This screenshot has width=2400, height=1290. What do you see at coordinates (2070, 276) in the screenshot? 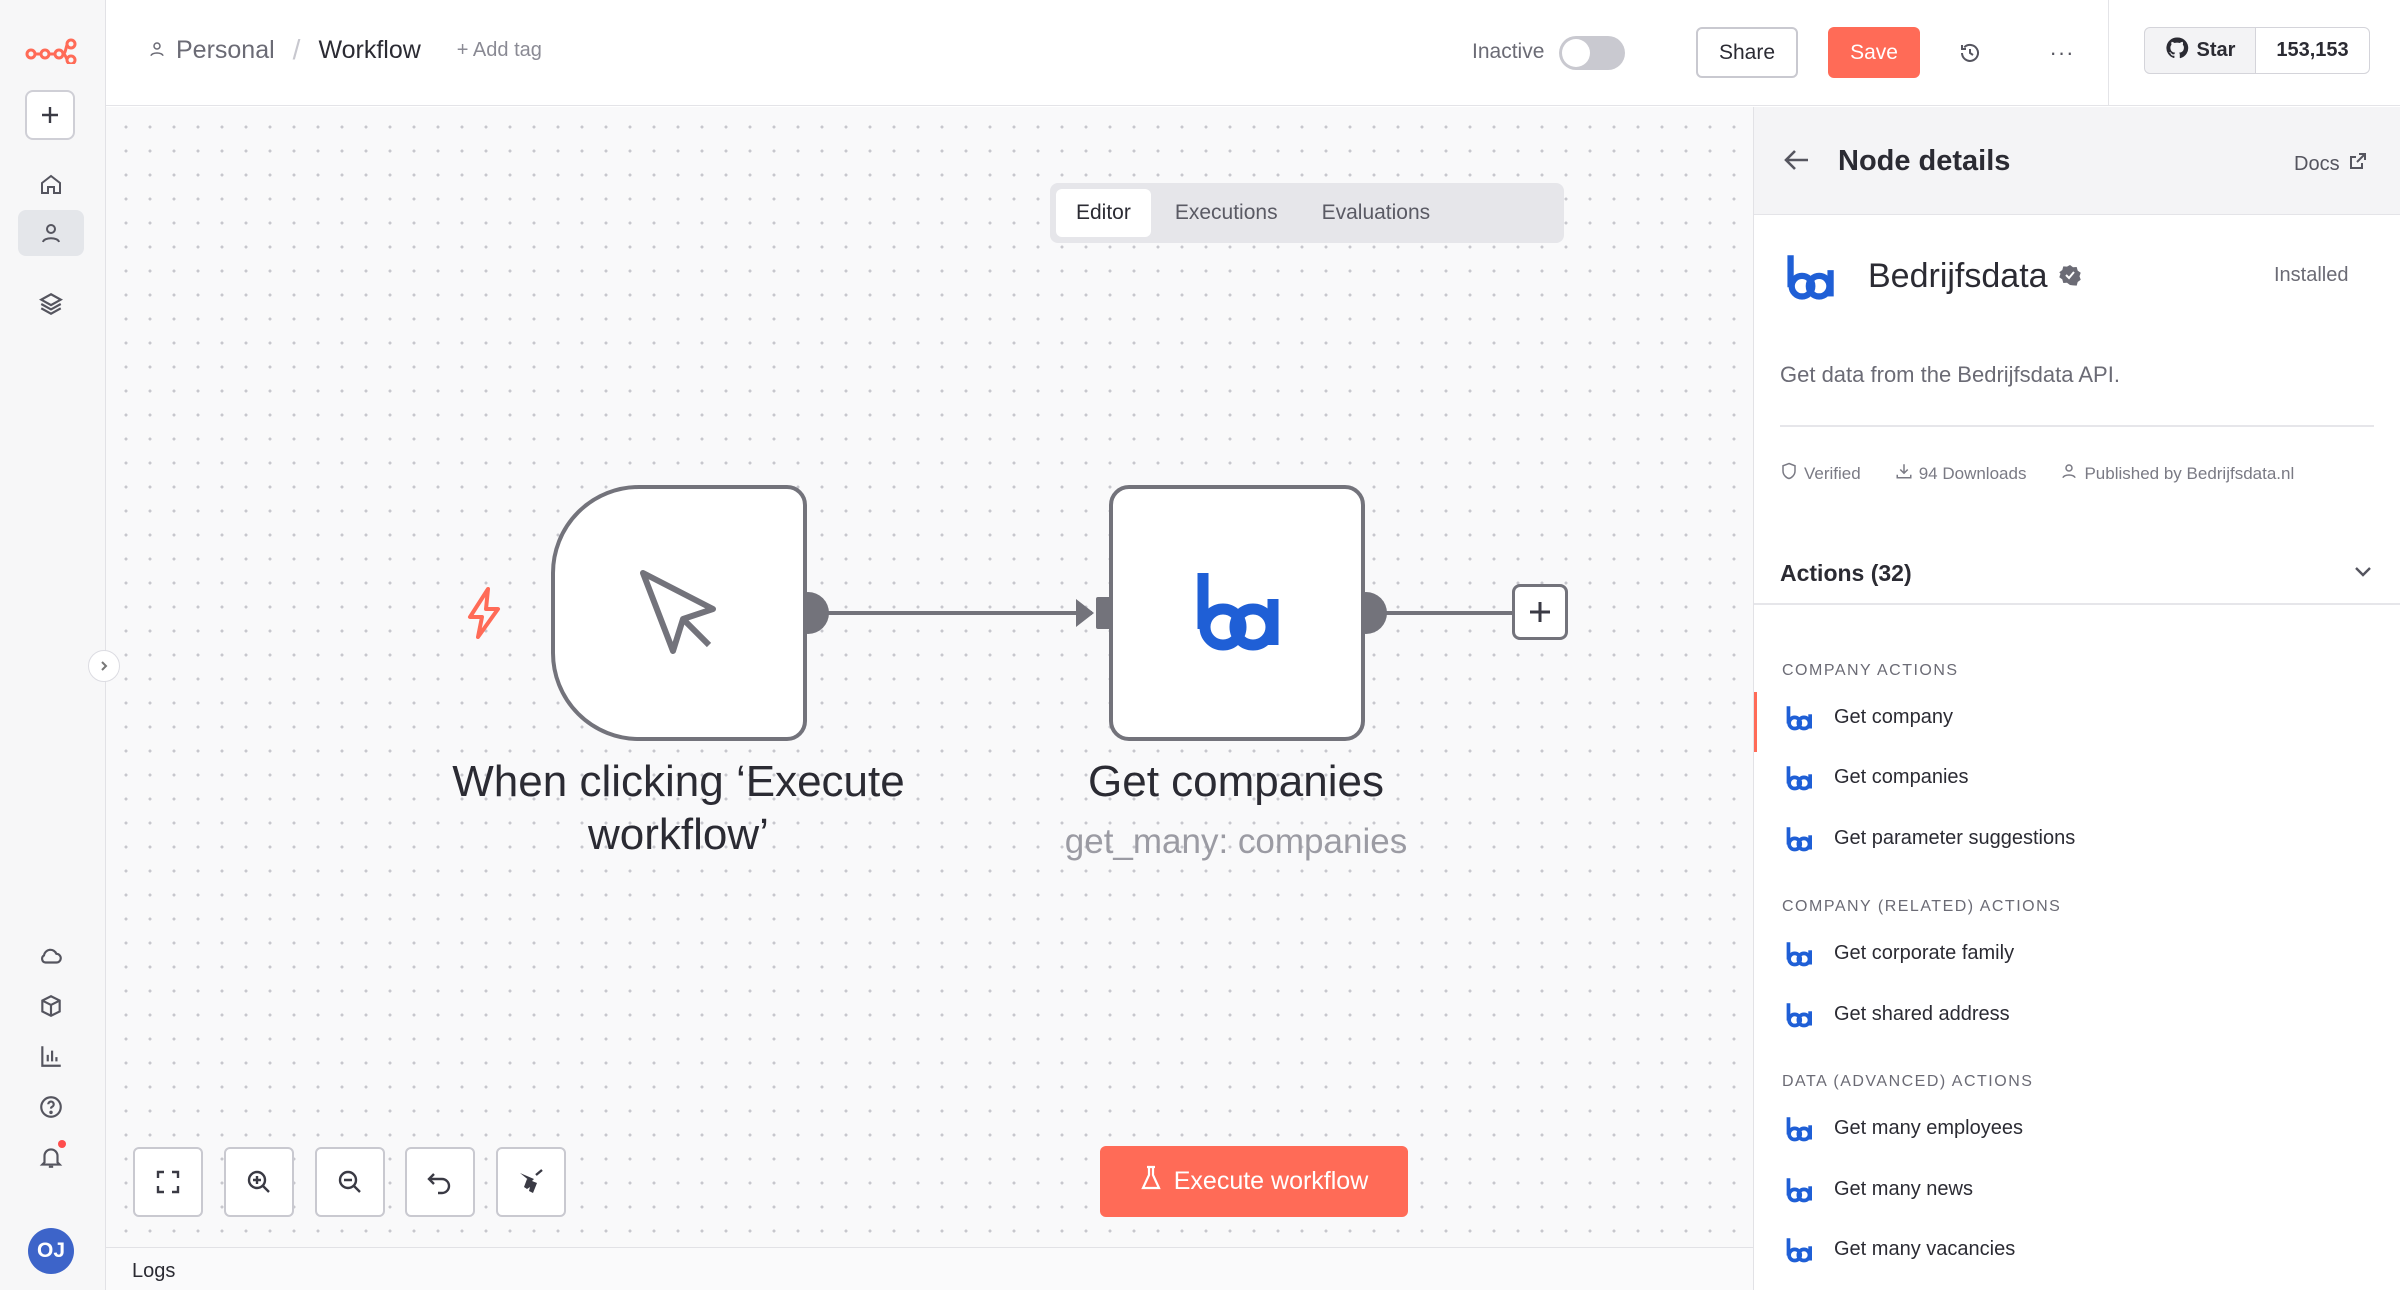
I see `verified-badge-icon` at bounding box center [2070, 276].